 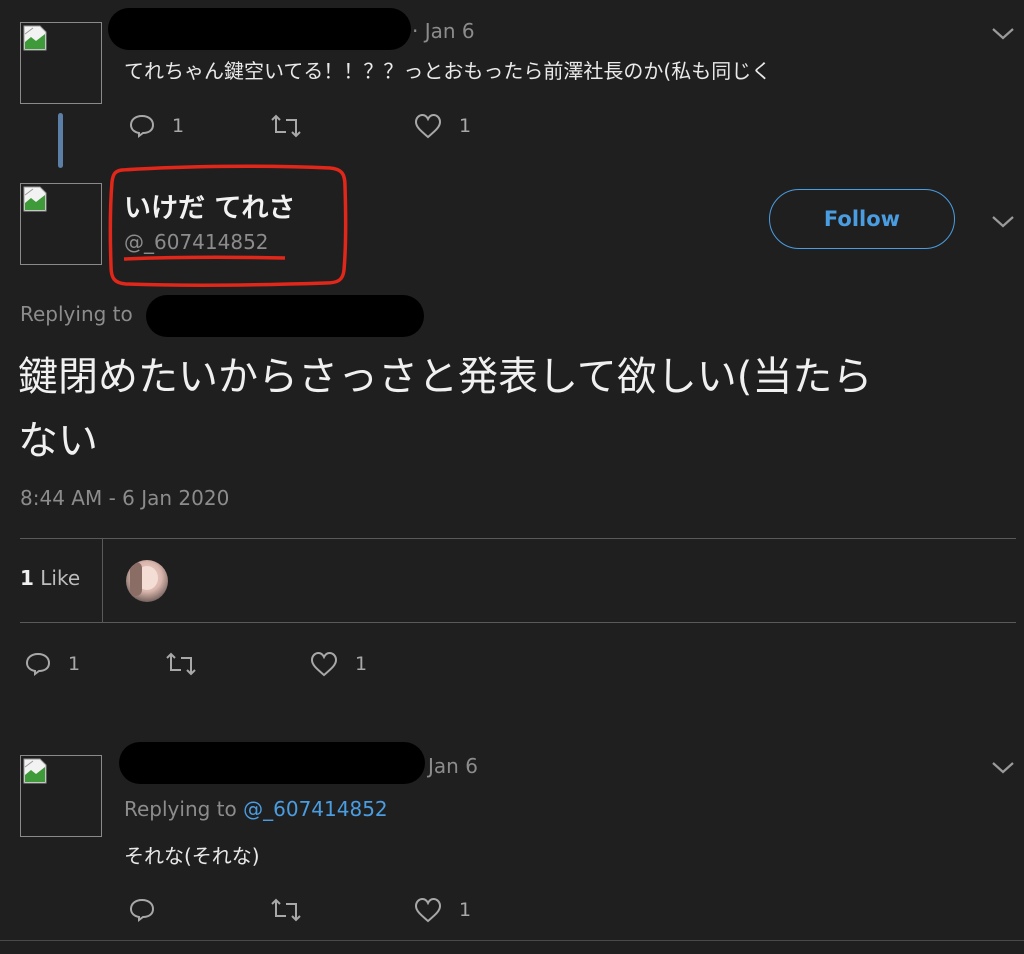 What do you see at coordinates (443, 31) in the screenshot?
I see `tweet-date: · Jan 6` at bounding box center [443, 31].